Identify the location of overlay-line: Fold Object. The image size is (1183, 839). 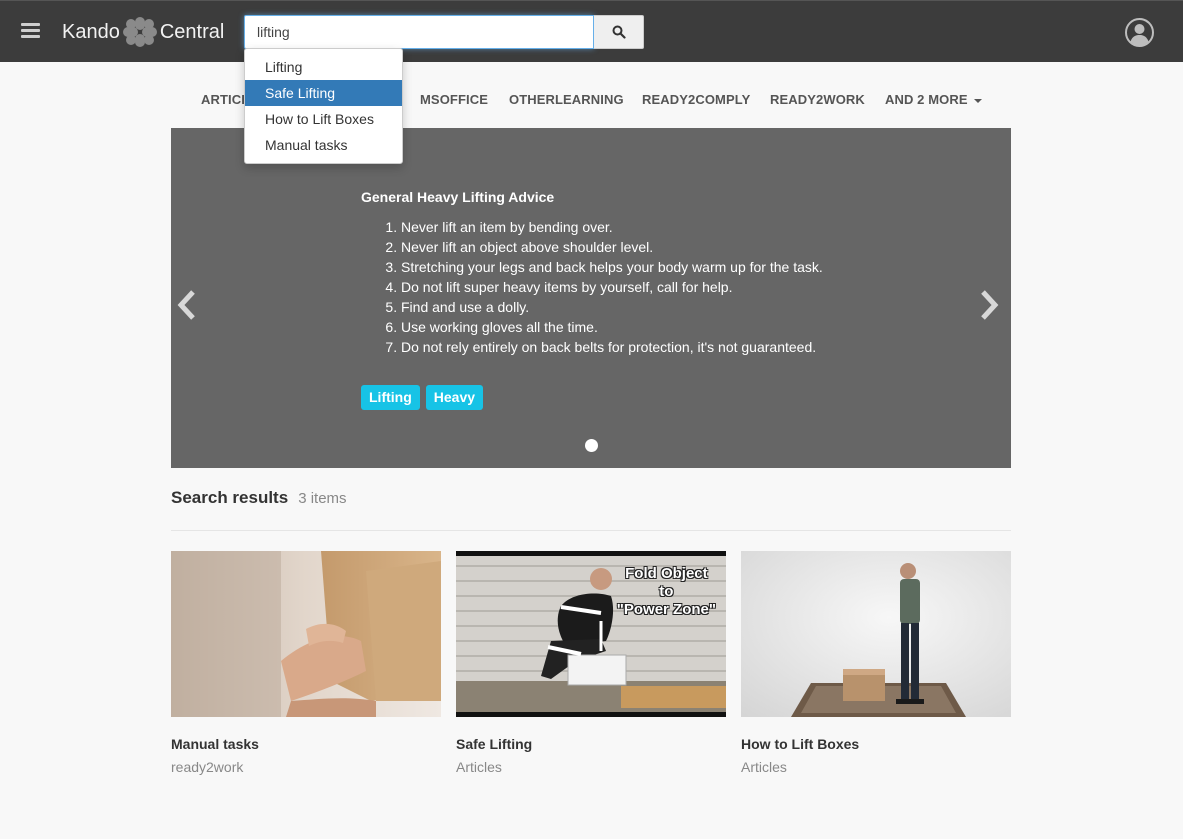
(666, 573).